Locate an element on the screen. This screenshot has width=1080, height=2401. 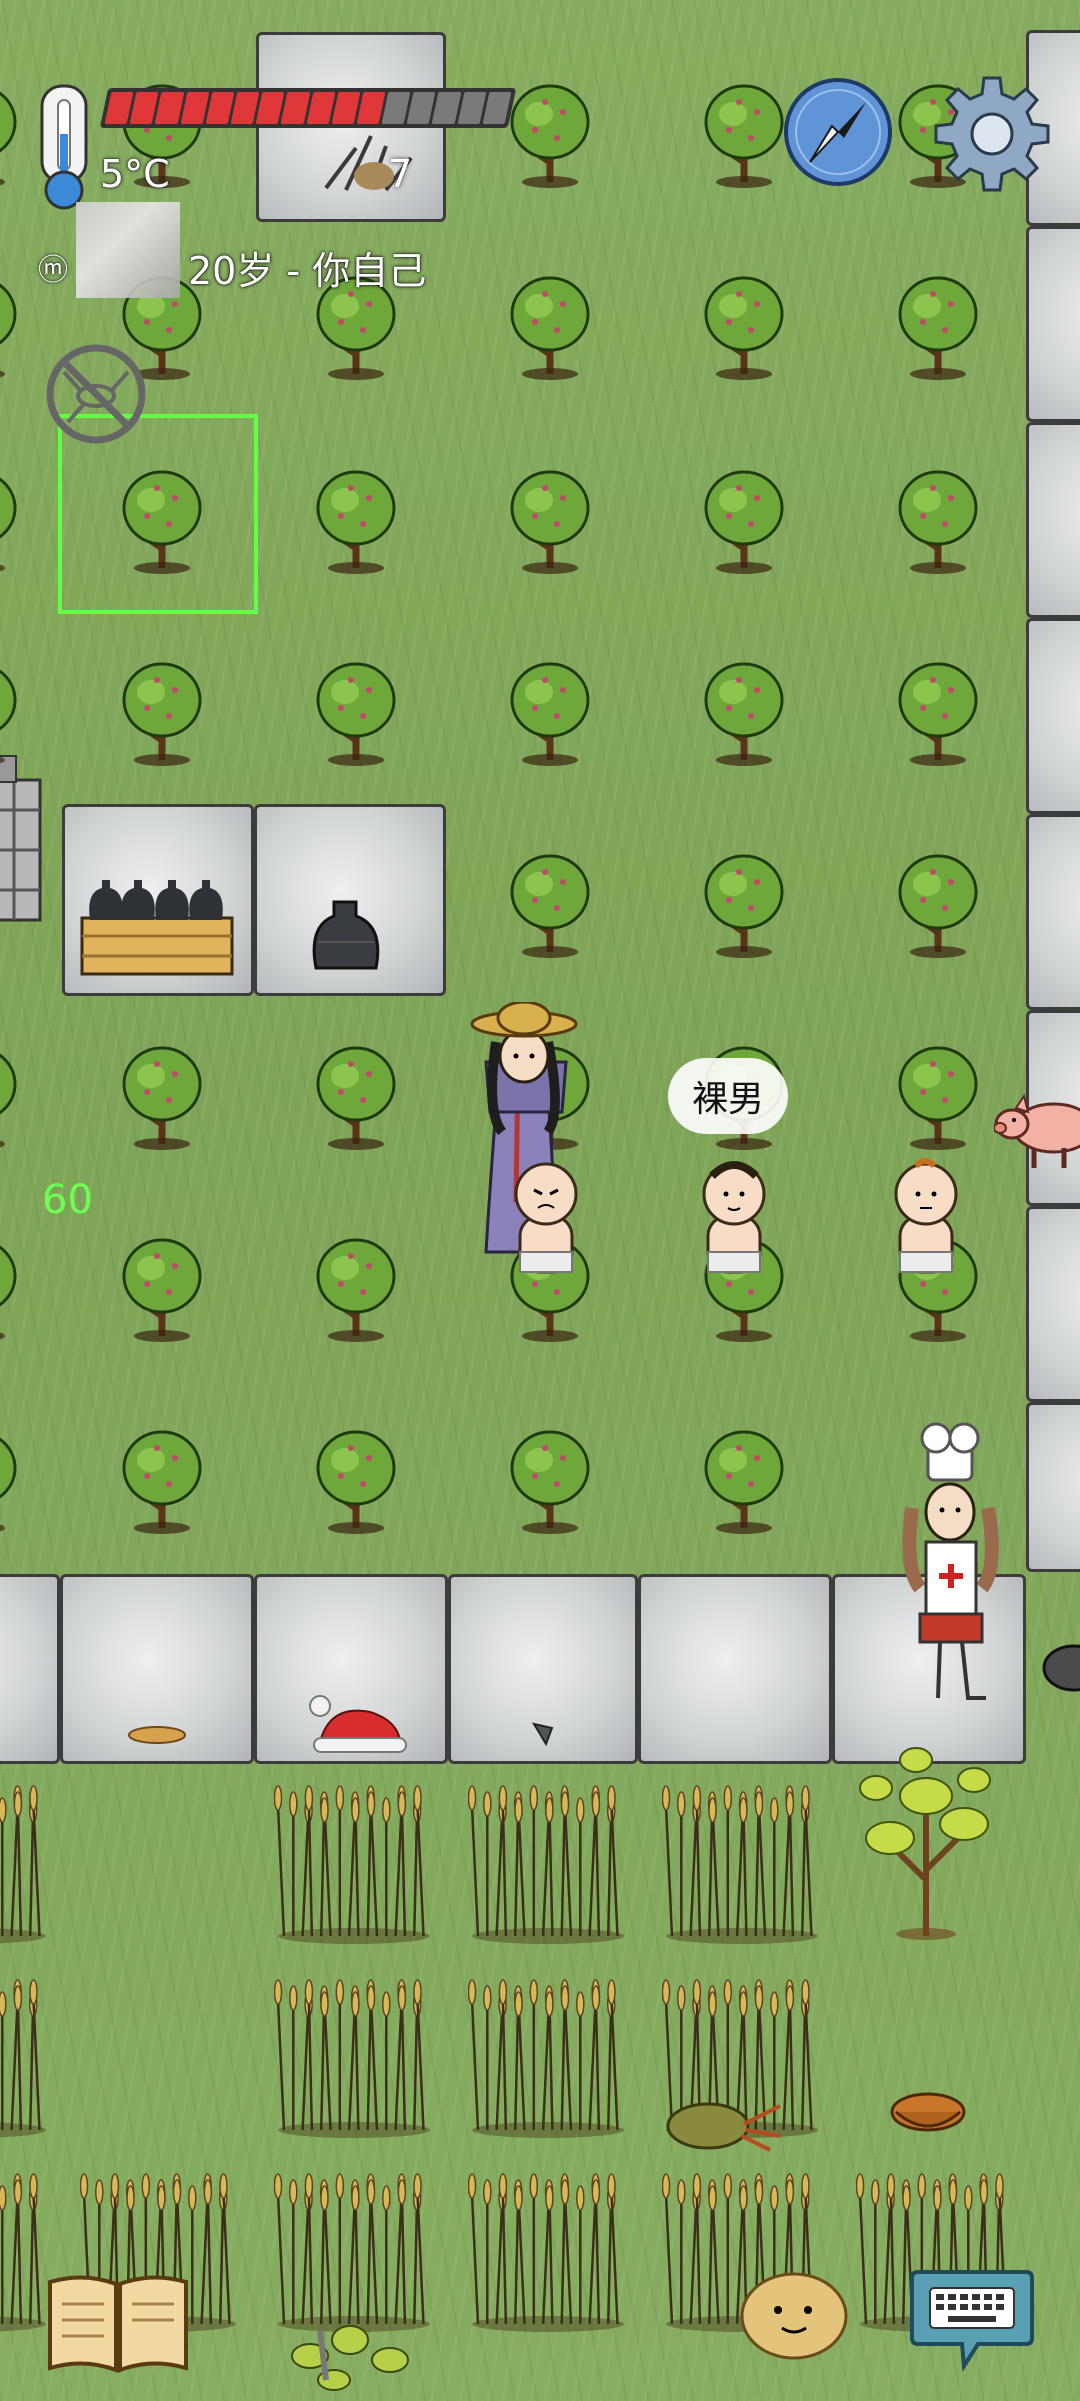
water-jug is located at coordinates (346, 932).